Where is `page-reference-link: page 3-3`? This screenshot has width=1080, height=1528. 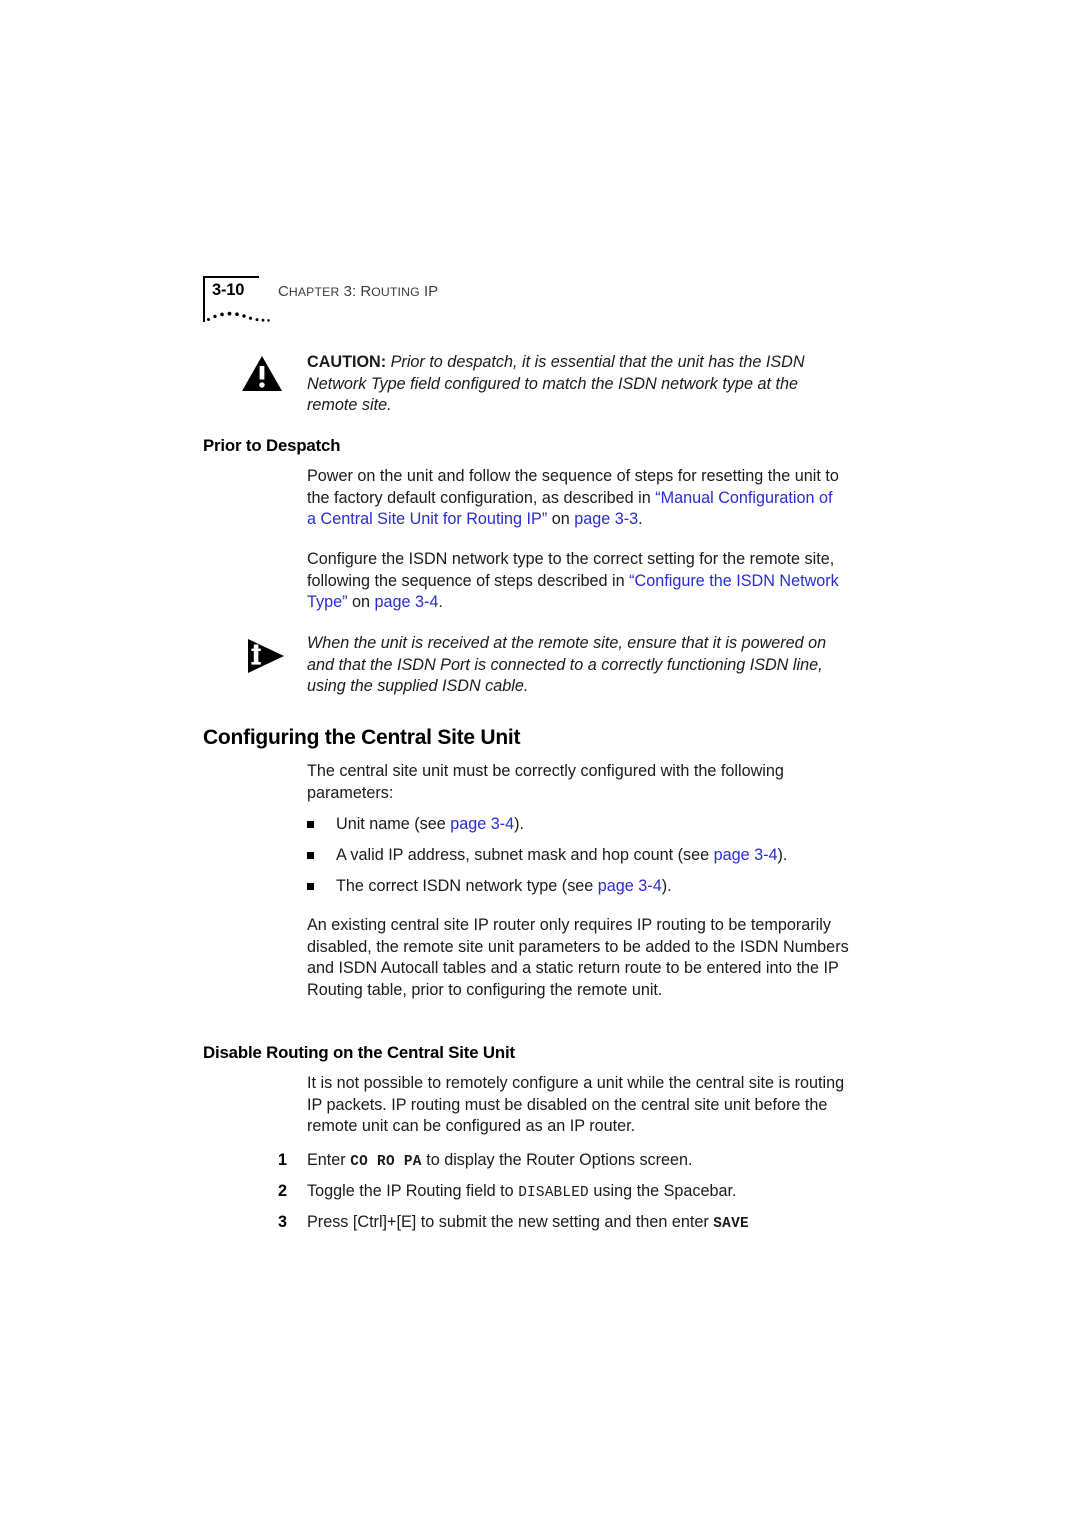
page-reference-link: page 3-3 is located at coordinates (606, 519).